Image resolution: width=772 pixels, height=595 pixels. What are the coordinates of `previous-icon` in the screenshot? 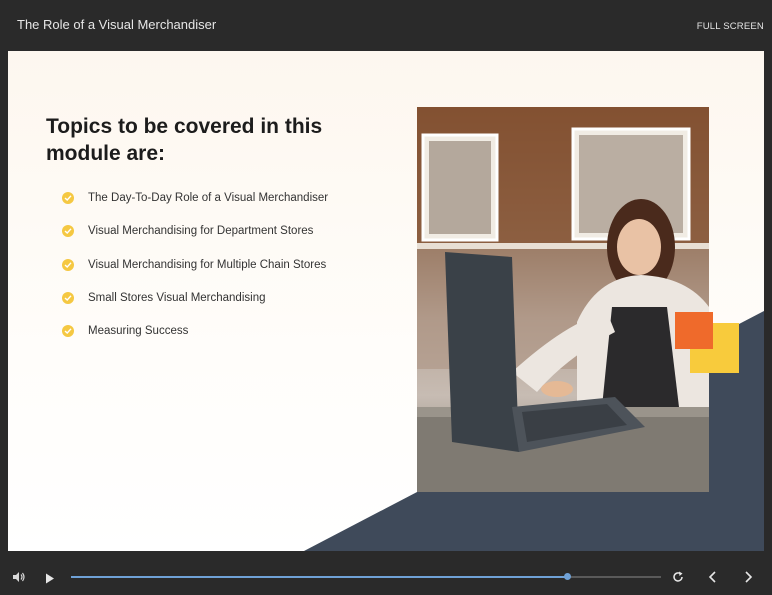 It's located at (712, 579).